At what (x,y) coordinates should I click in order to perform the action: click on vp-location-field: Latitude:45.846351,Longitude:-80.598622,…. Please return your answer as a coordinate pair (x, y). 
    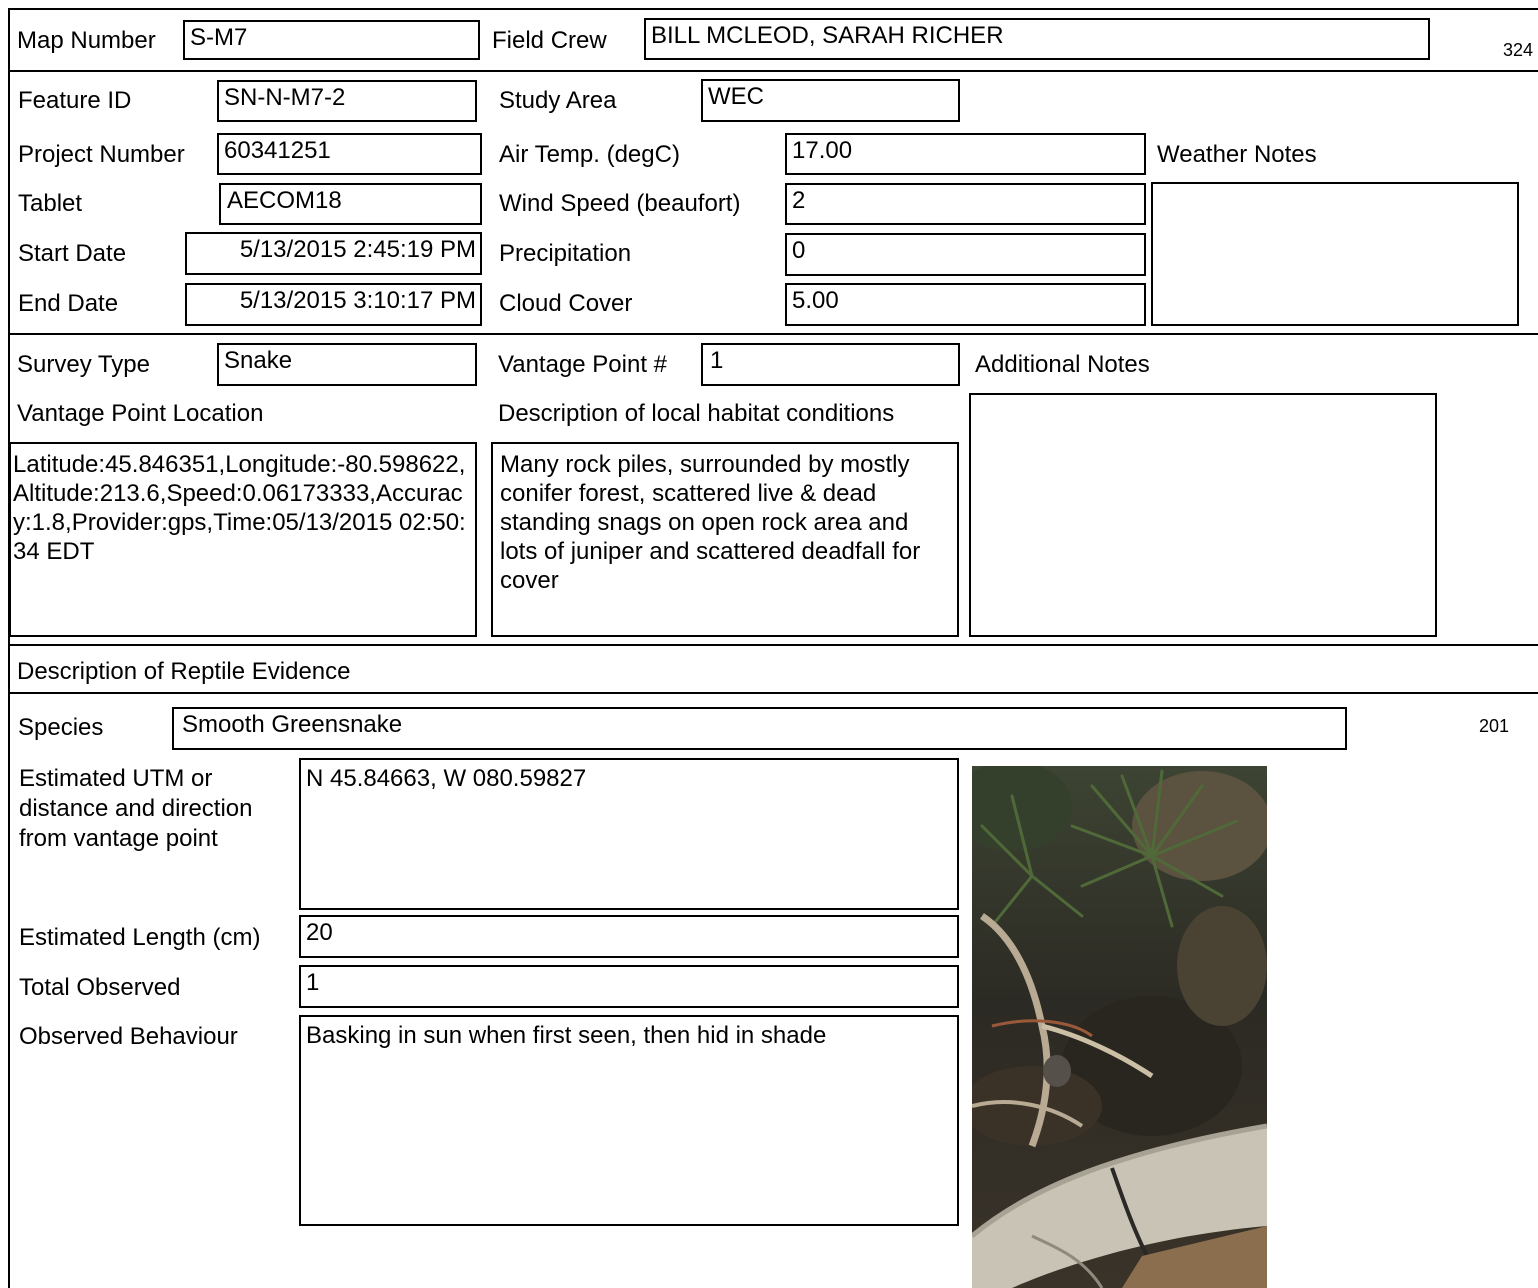
    Looking at the image, I should click on (243, 539).